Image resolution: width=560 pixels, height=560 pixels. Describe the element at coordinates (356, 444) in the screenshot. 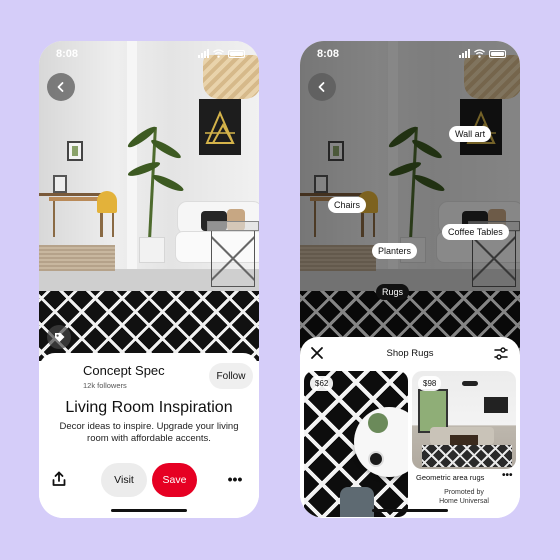

I see `product-card: $62` at that location.